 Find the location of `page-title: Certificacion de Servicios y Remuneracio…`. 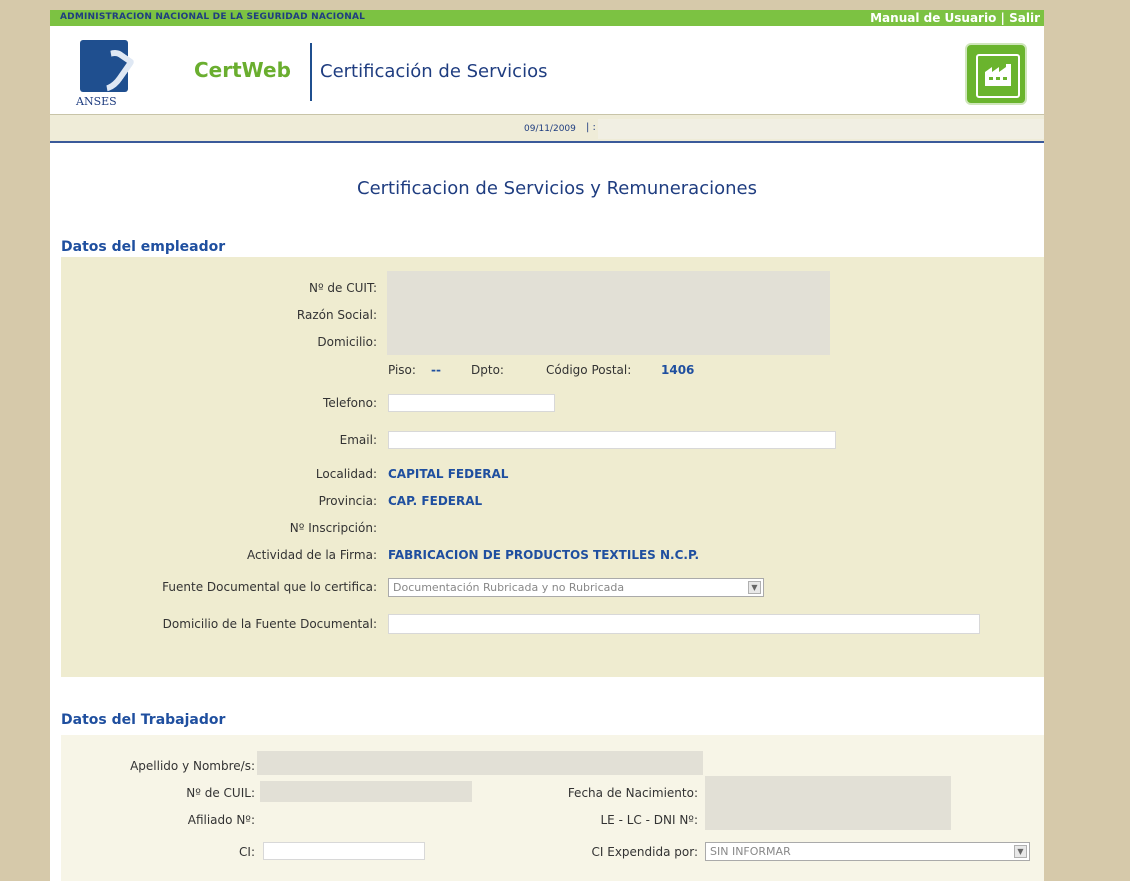

page-title: Certificacion de Servicios y Remuneracio… is located at coordinates (557, 188).